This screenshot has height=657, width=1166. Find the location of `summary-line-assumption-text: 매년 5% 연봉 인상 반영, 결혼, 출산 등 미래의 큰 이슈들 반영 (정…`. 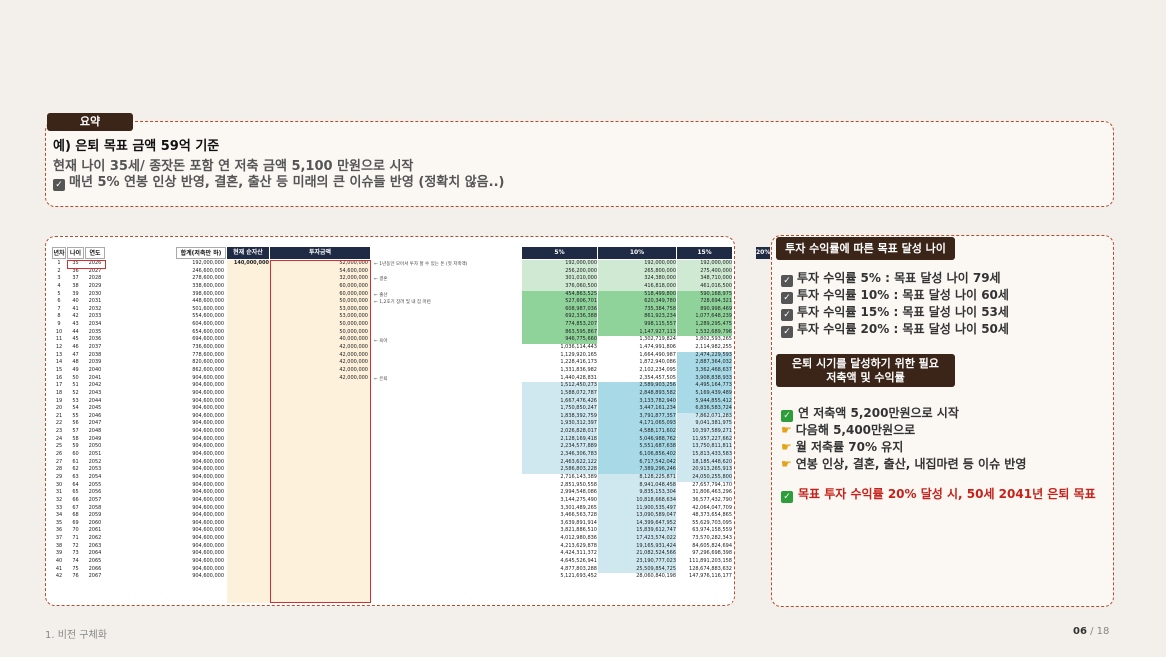

summary-line-assumption-text: 매년 5% 연봉 인상 반영, 결혼, 출산 등 미래의 큰 이슈들 반영 (정… is located at coordinates (287, 182).